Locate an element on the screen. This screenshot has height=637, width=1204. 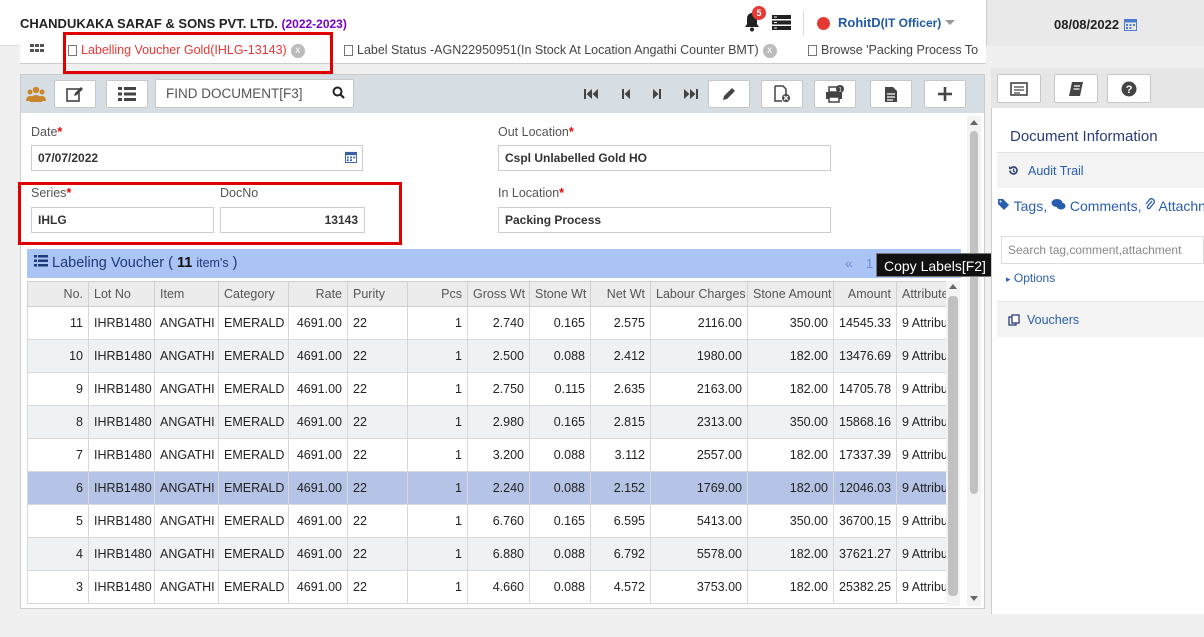
info-card-button is located at coordinates (1019, 88).